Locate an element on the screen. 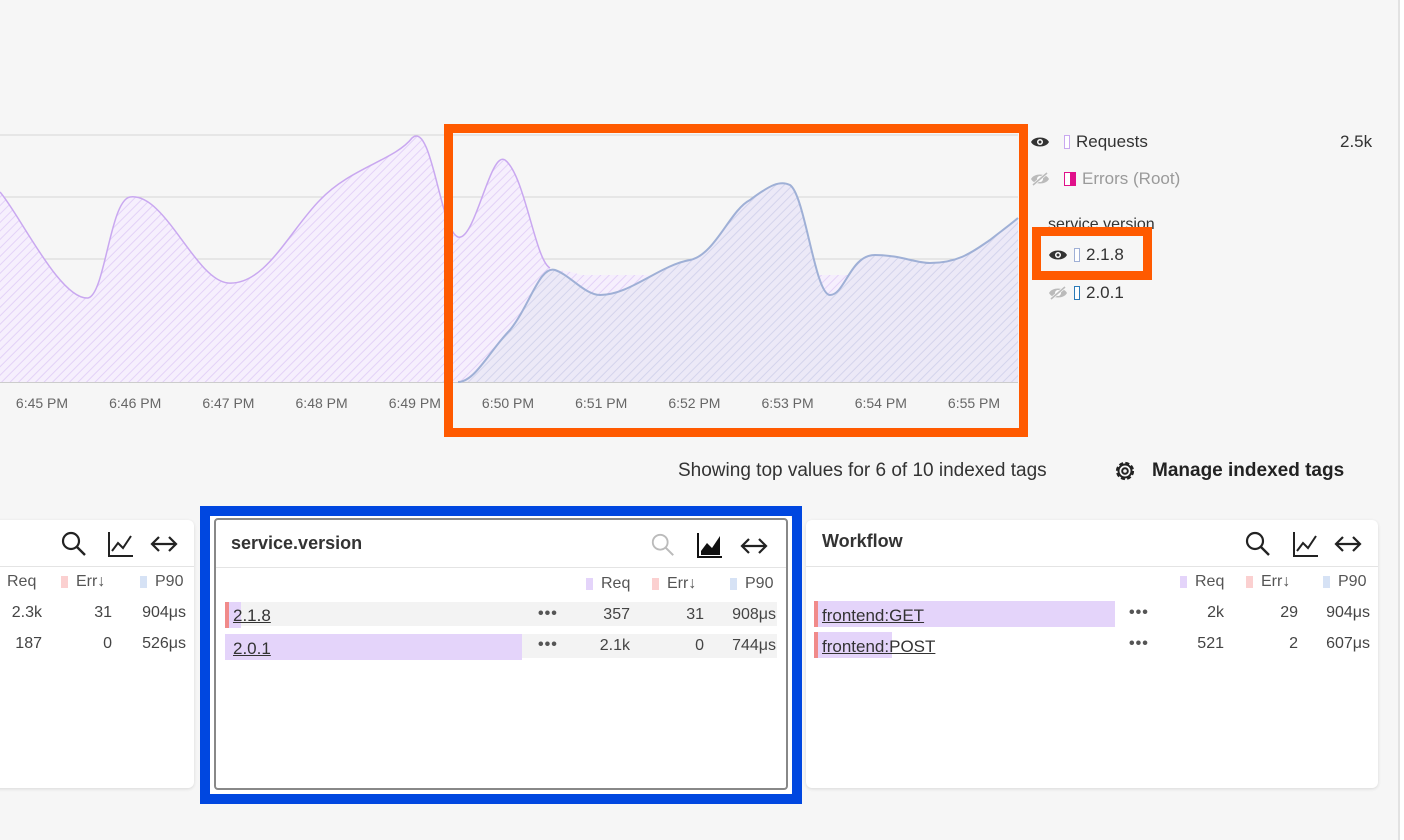  manage-indexed-tags-label: Manage indexed tags is located at coordinates (1248, 470).